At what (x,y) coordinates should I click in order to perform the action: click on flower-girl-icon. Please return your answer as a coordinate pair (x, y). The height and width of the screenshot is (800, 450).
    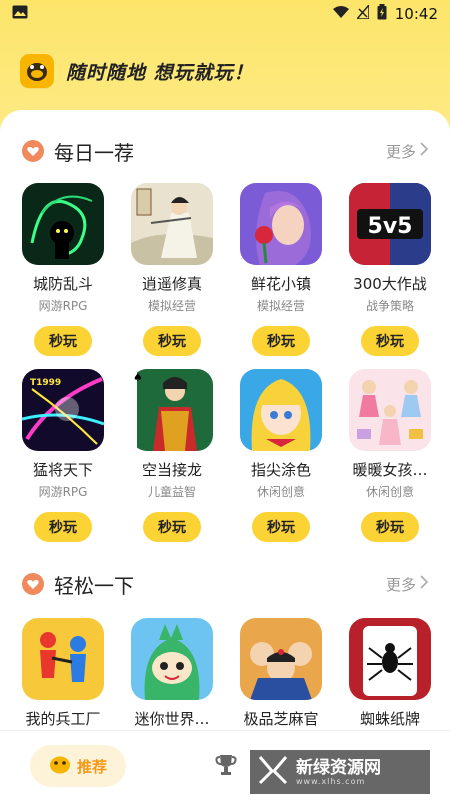
    Looking at the image, I should click on (281, 224).